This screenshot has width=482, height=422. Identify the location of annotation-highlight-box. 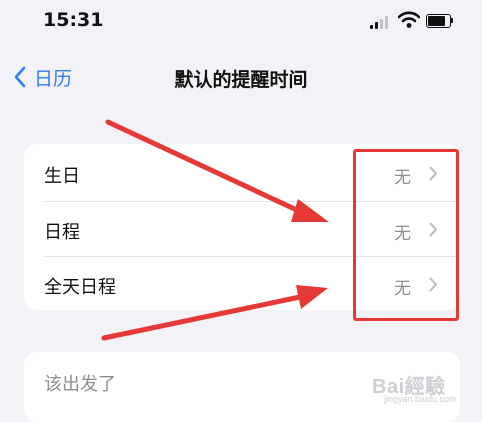
(406, 235).